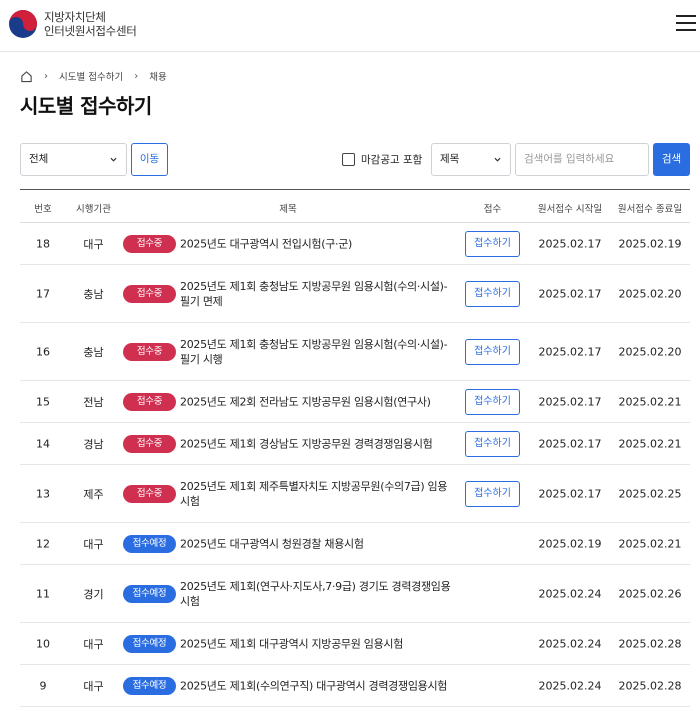 This screenshot has height=711, width=700. What do you see at coordinates (157, 76) in the screenshot?
I see `breadcrumb-item-2: 채용` at bounding box center [157, 76].